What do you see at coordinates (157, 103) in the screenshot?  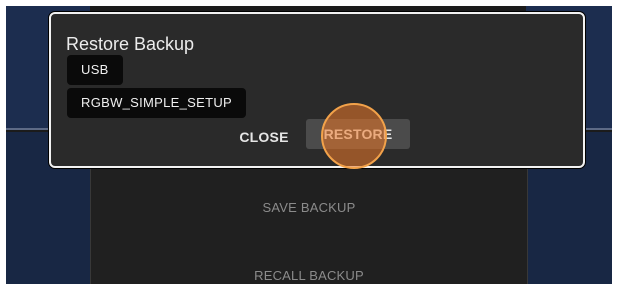 I see `backup-file-label: RGBW_SIMPLE_SETUP` at bounding box center [157, 103].